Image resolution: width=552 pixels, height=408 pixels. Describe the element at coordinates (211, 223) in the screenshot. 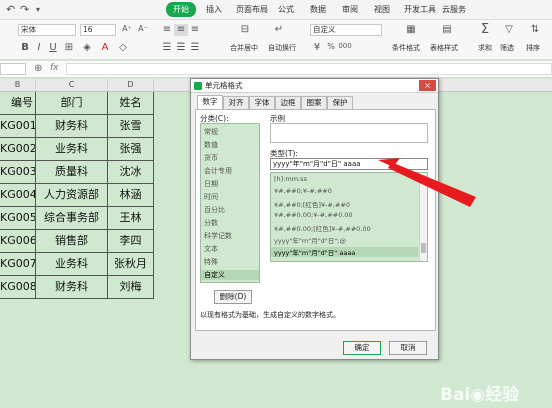

I see `category-item: 分数` at that location.